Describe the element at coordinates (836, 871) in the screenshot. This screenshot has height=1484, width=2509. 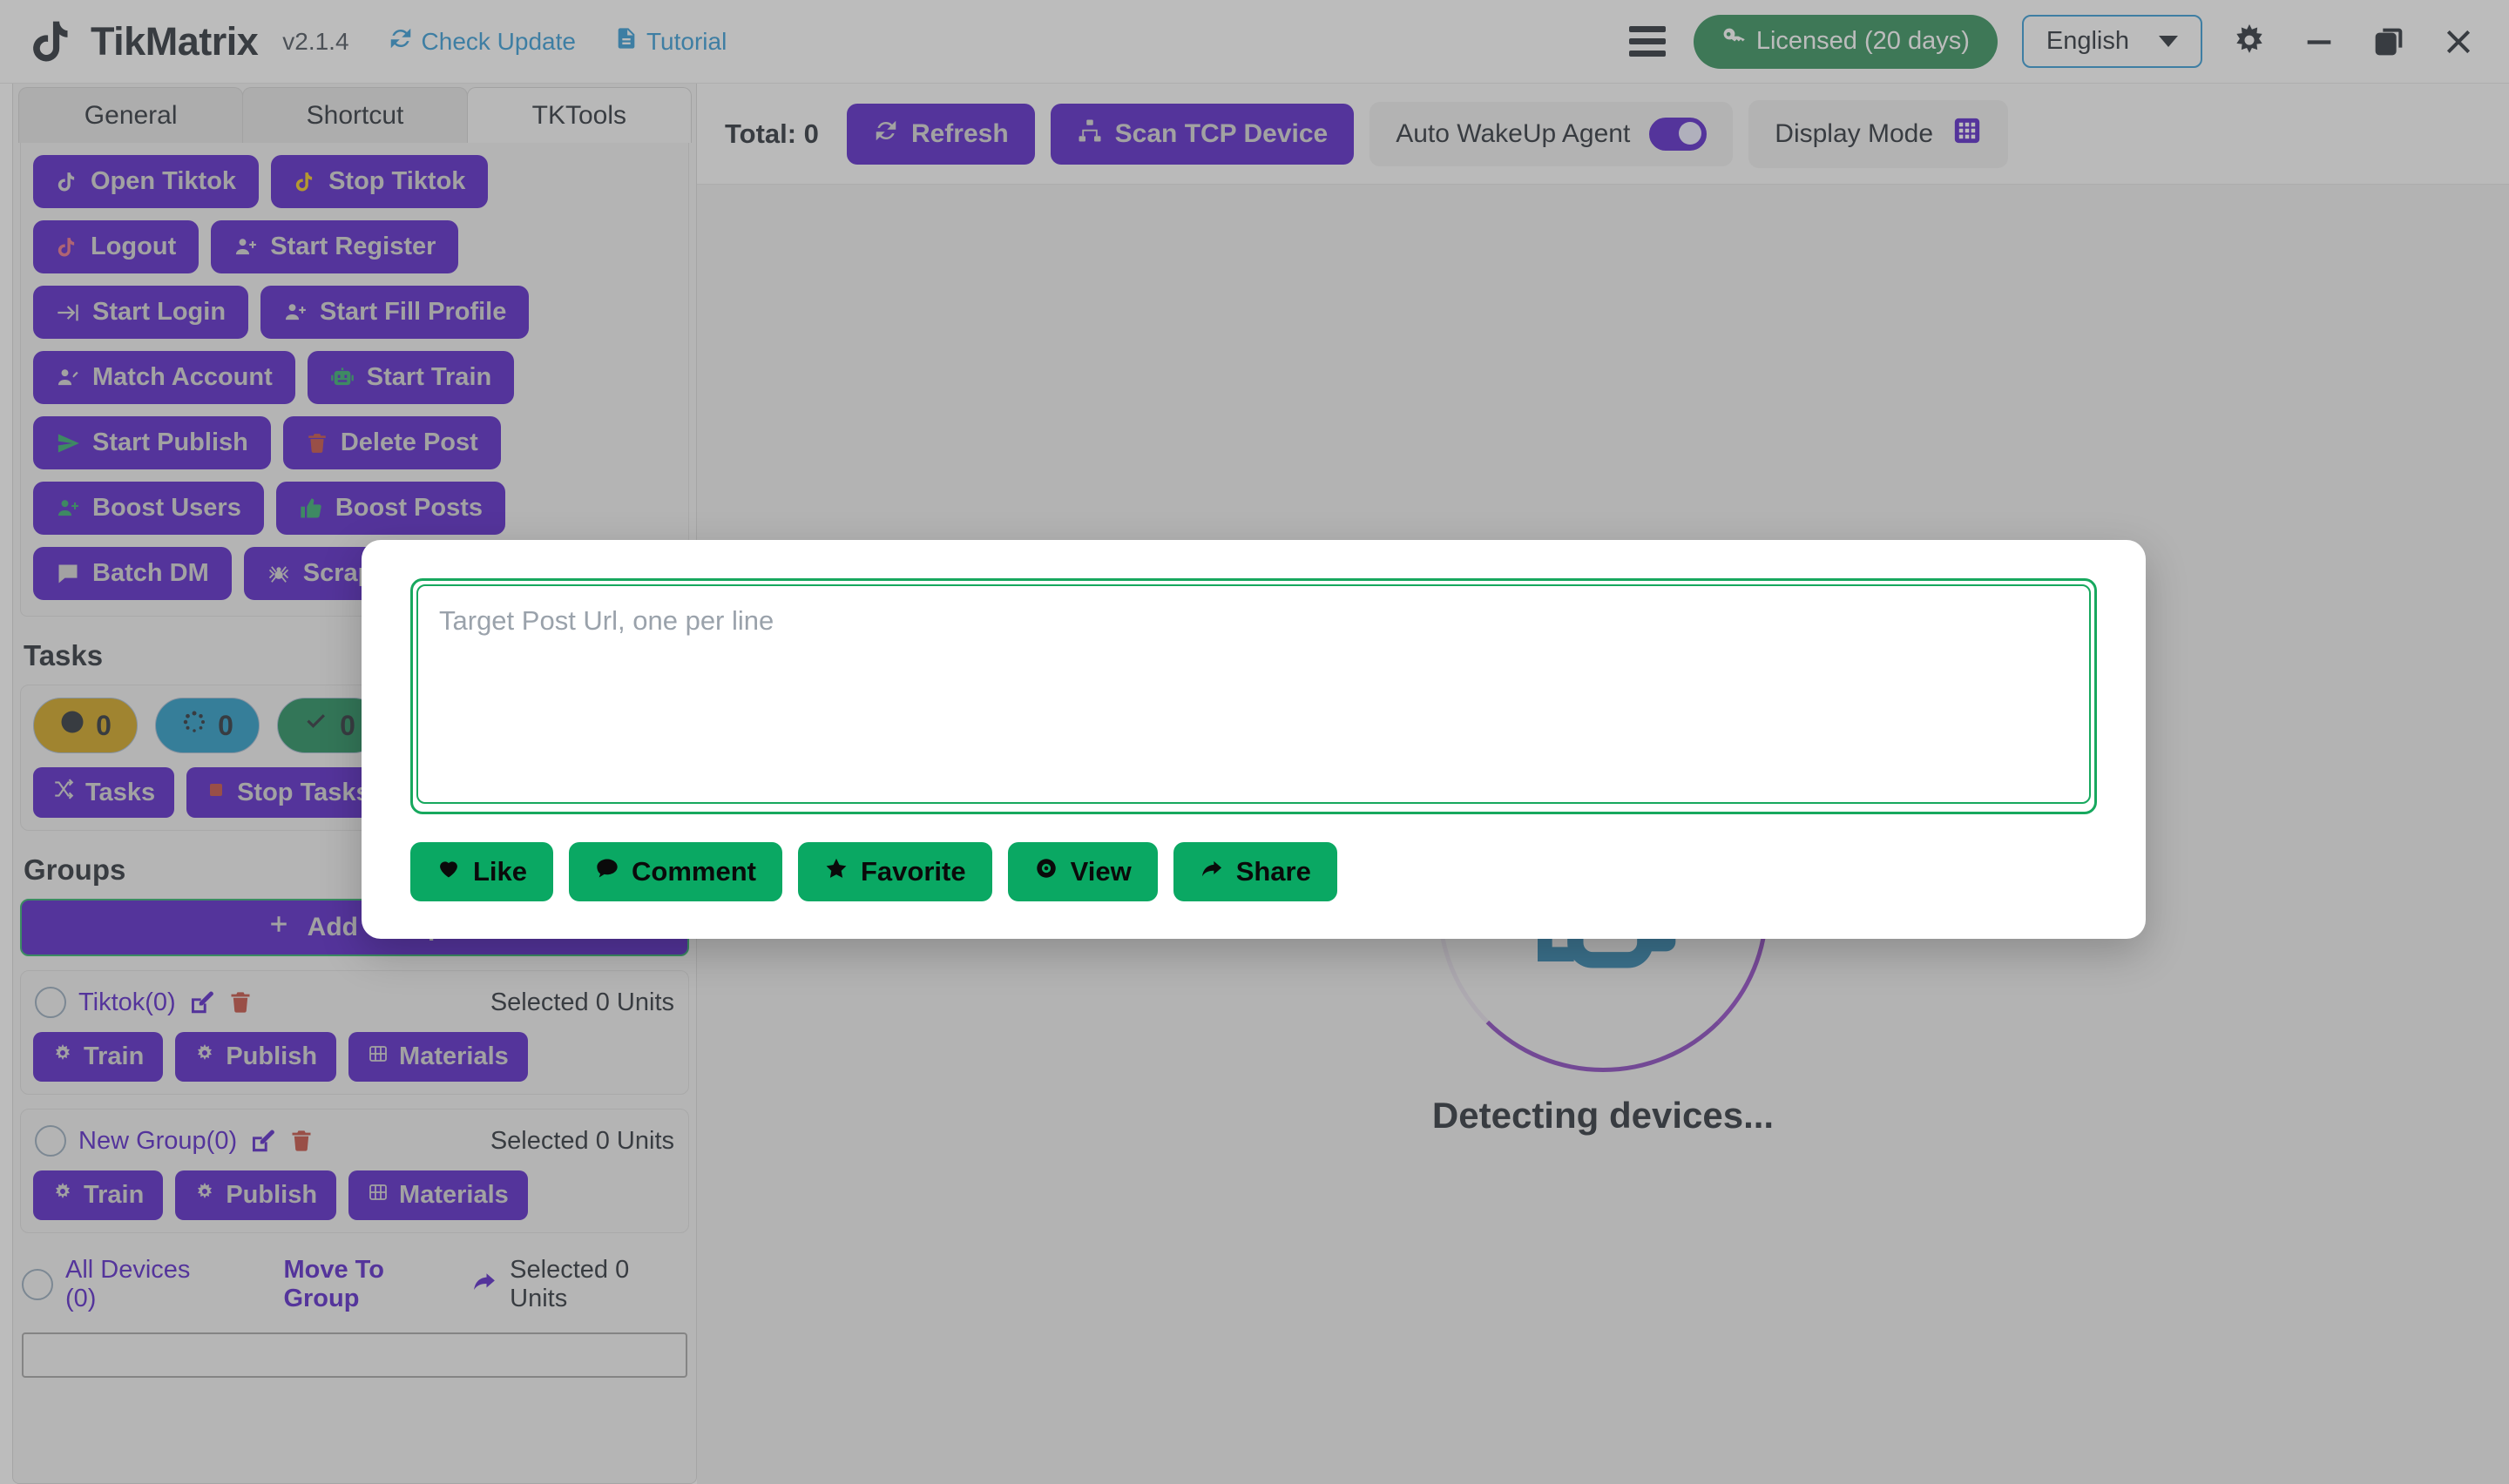
I see `star-icon` at that location.